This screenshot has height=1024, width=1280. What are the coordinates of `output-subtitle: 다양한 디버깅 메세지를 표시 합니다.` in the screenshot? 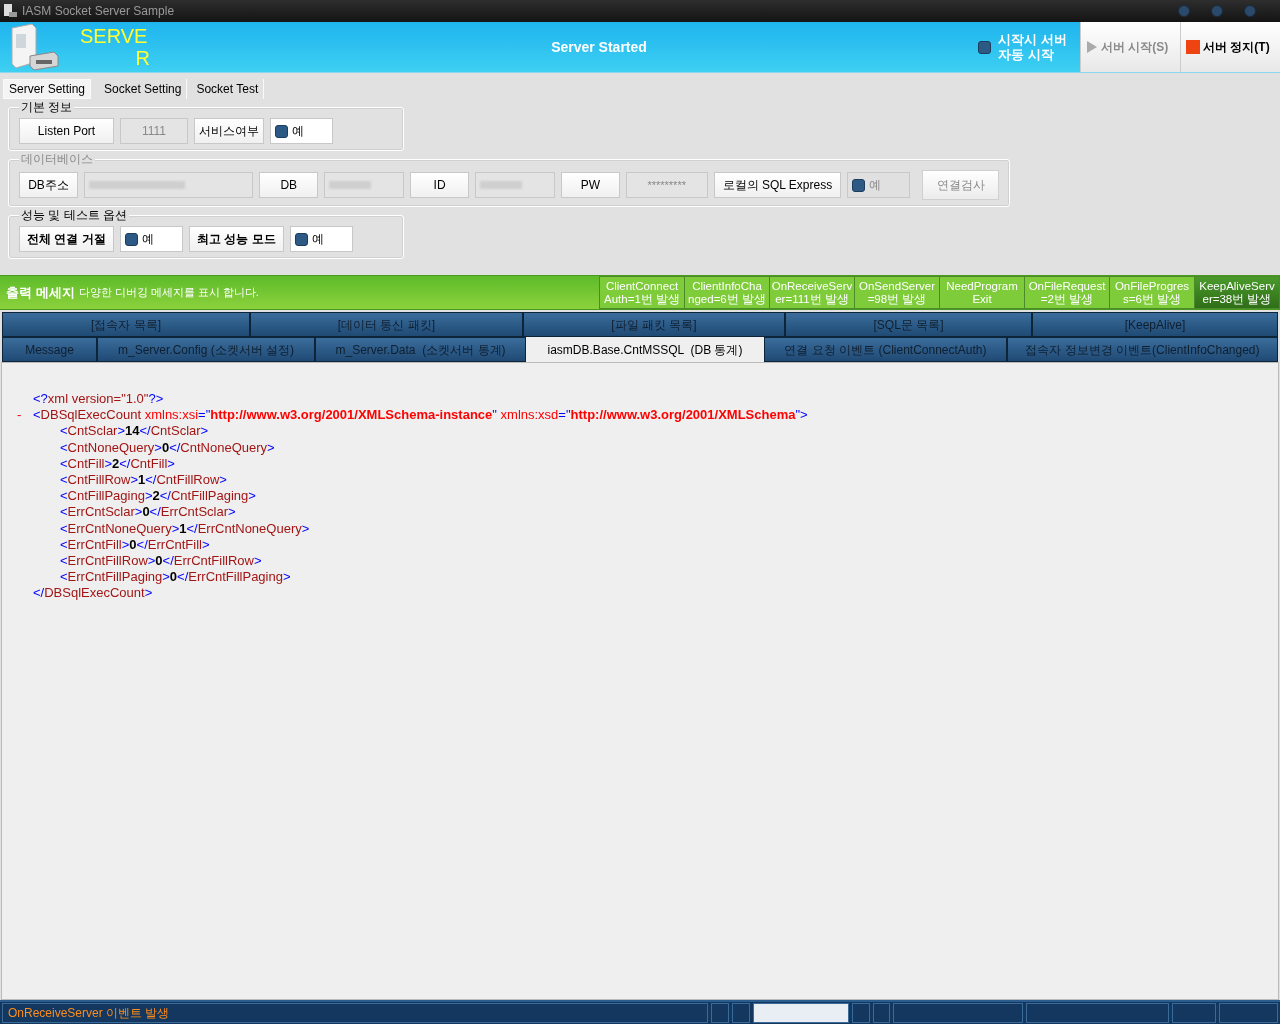 It's located at (168, 293).